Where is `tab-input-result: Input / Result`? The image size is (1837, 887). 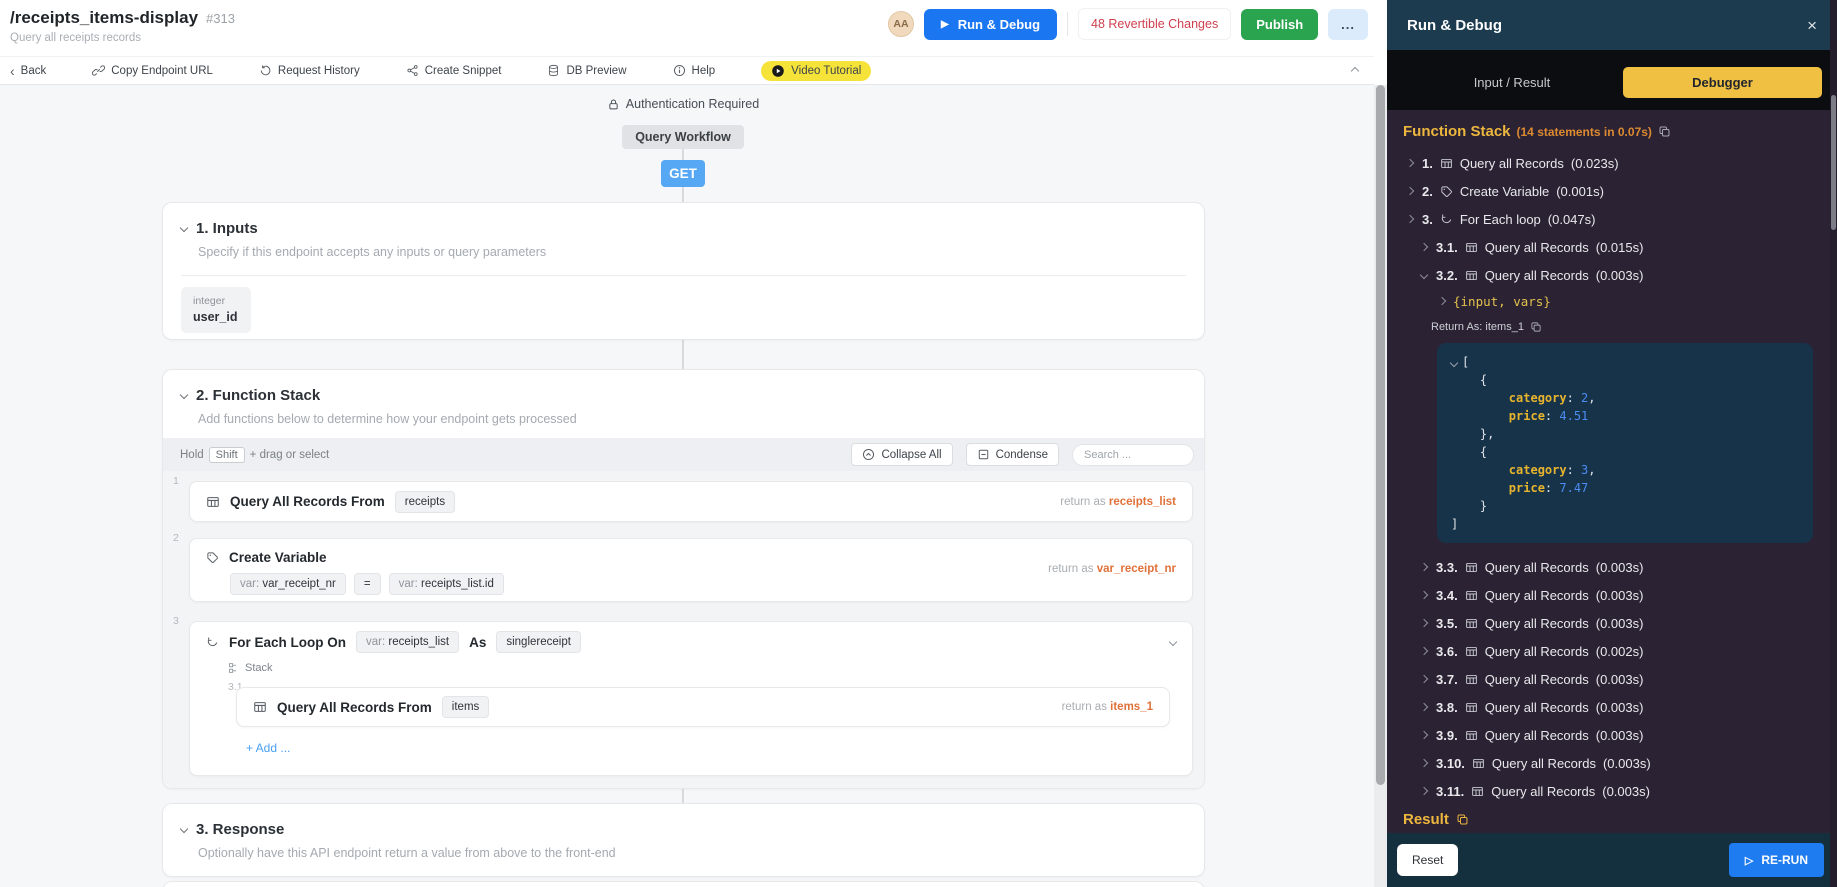
tab-input-result: Input / Result is located at coordinates (1512, 82).